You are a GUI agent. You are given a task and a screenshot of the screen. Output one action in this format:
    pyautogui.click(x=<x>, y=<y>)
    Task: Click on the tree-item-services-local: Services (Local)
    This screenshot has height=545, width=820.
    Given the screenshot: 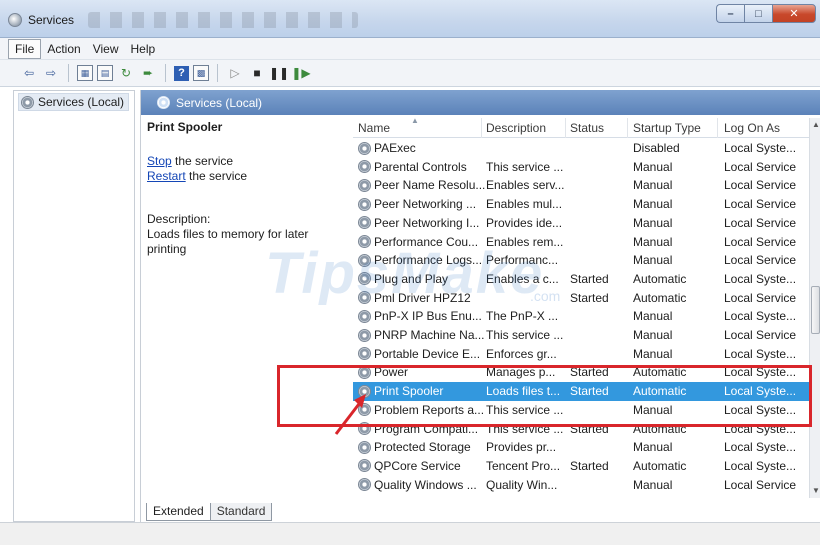 What is the action you would take?
    pyautogui.click(x=74, y=102)
    